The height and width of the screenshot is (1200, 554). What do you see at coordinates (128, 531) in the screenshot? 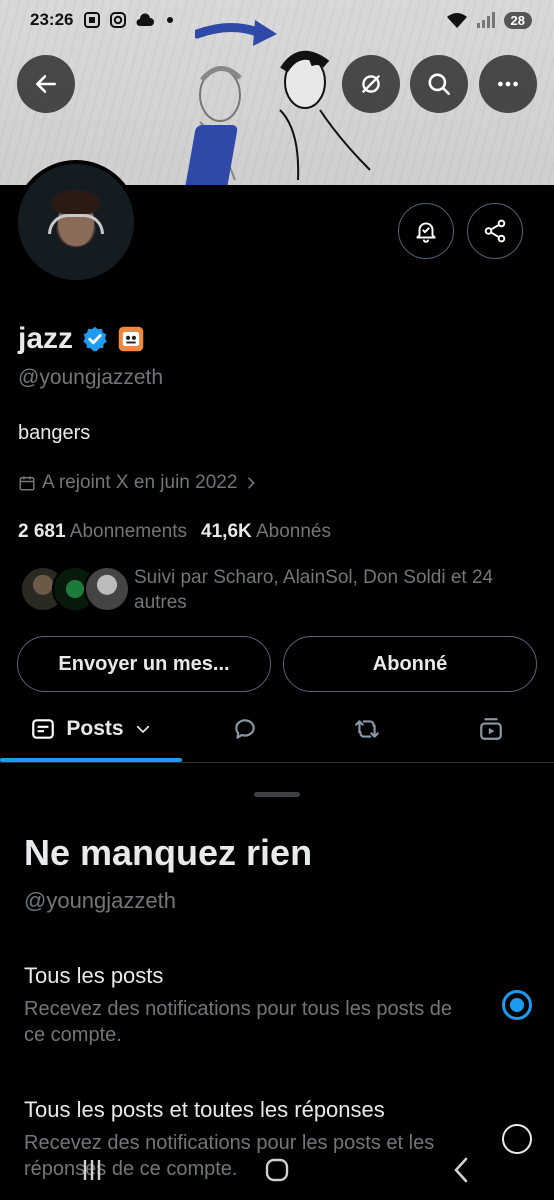
I see `following-label: Abonnements` at bounding box center [128, 531].